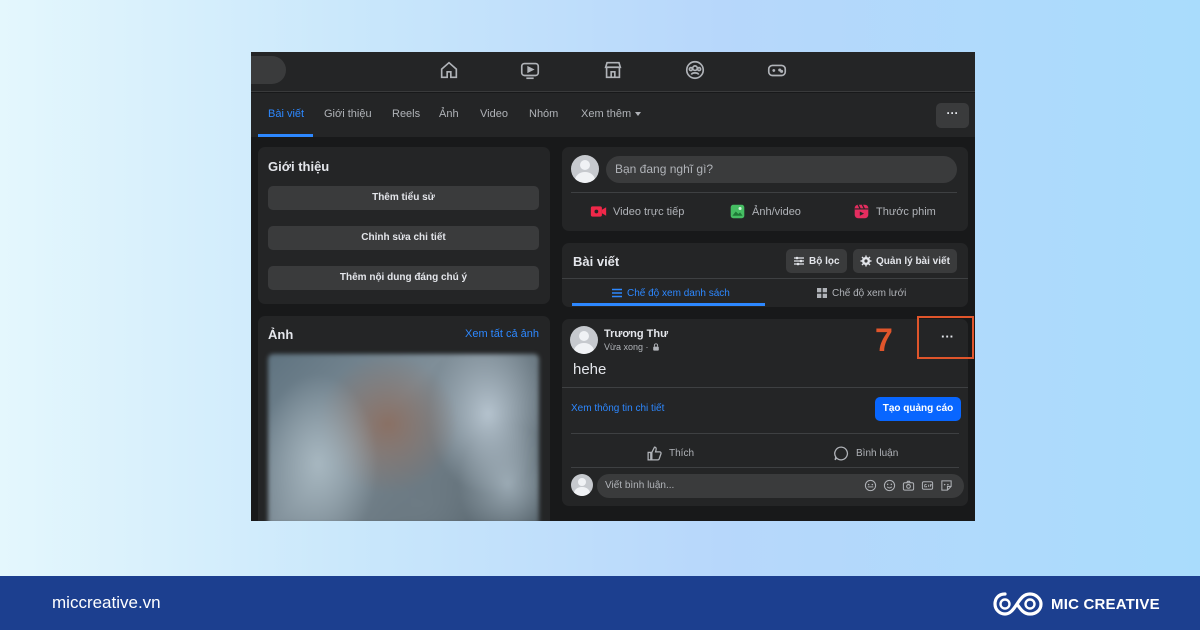 The height and width of the screenshot is (630, 1200). Describe the element at coordinates (737, 211) in the screenshot. I see `photo-icon` at that location.